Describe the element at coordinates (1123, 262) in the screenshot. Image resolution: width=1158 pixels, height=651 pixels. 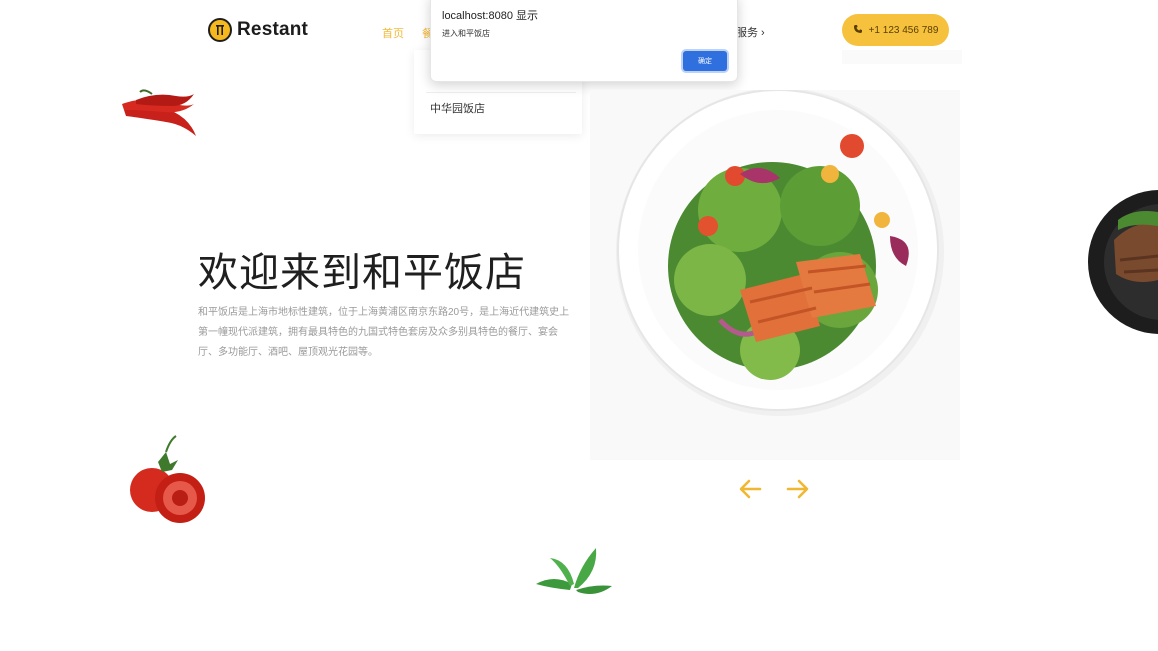
I see `steak-plate-image` at that location.